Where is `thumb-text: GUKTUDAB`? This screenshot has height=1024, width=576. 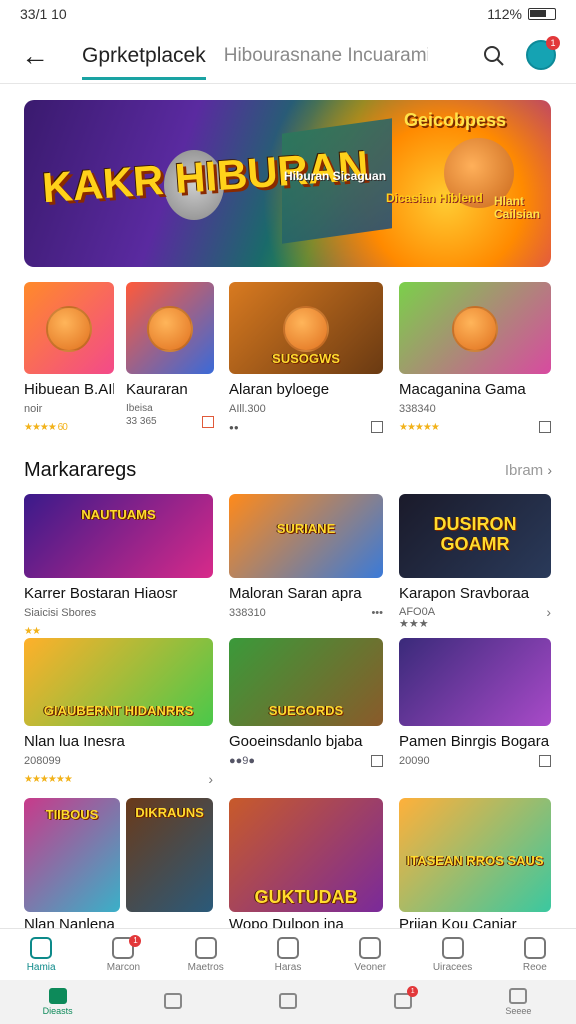
thumb-text: GUKTUDAB is located at coordinates (306, 897).